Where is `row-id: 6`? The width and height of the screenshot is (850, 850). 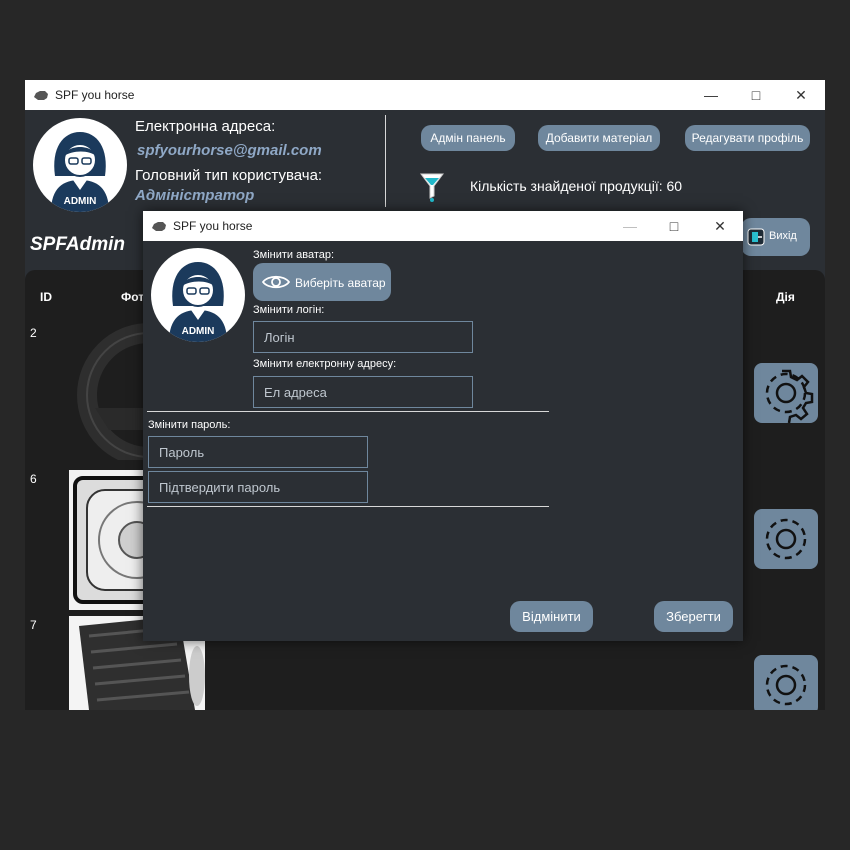
row-id: 6 is located at coordinates (33, 479).